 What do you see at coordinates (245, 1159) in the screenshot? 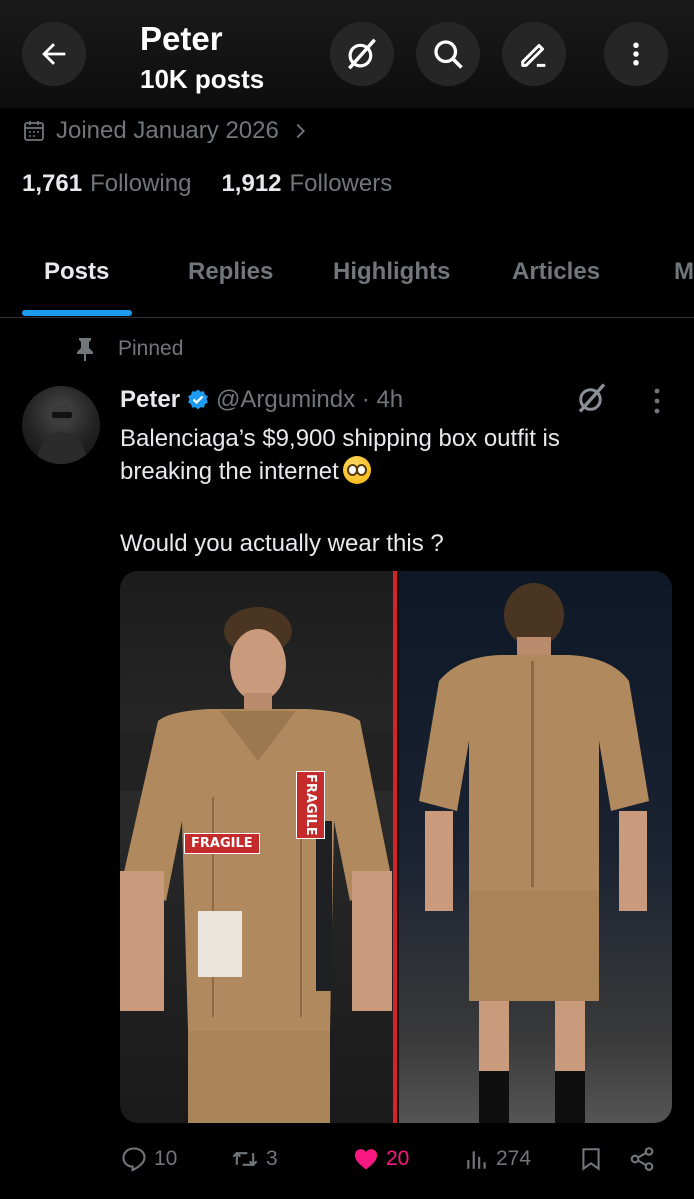
I see `repost-icon` at bounding box center [245, 1159].